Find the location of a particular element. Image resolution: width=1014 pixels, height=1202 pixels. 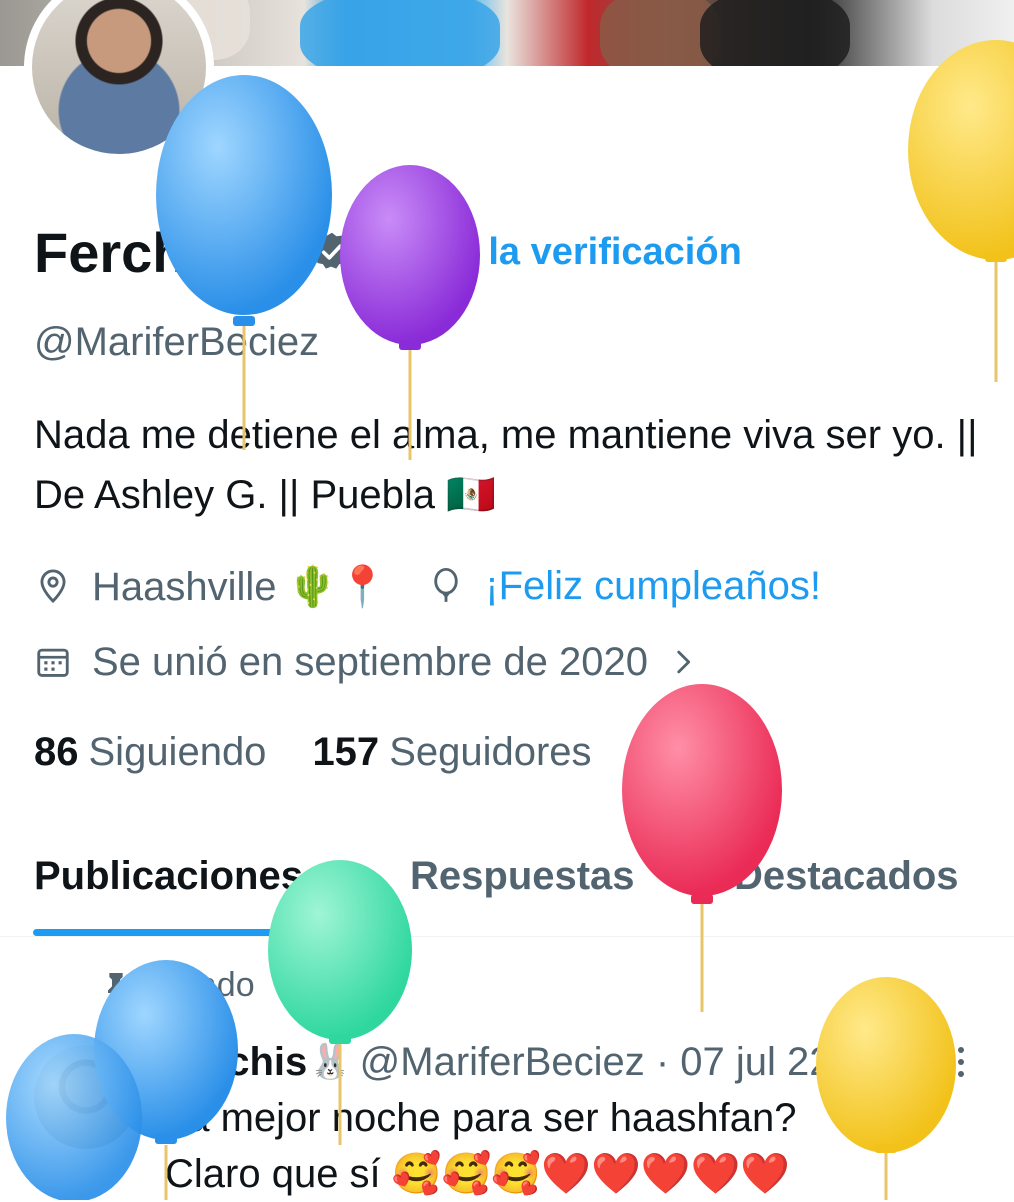

tab-destacados: Destacados is located at coordinates (846, 876).